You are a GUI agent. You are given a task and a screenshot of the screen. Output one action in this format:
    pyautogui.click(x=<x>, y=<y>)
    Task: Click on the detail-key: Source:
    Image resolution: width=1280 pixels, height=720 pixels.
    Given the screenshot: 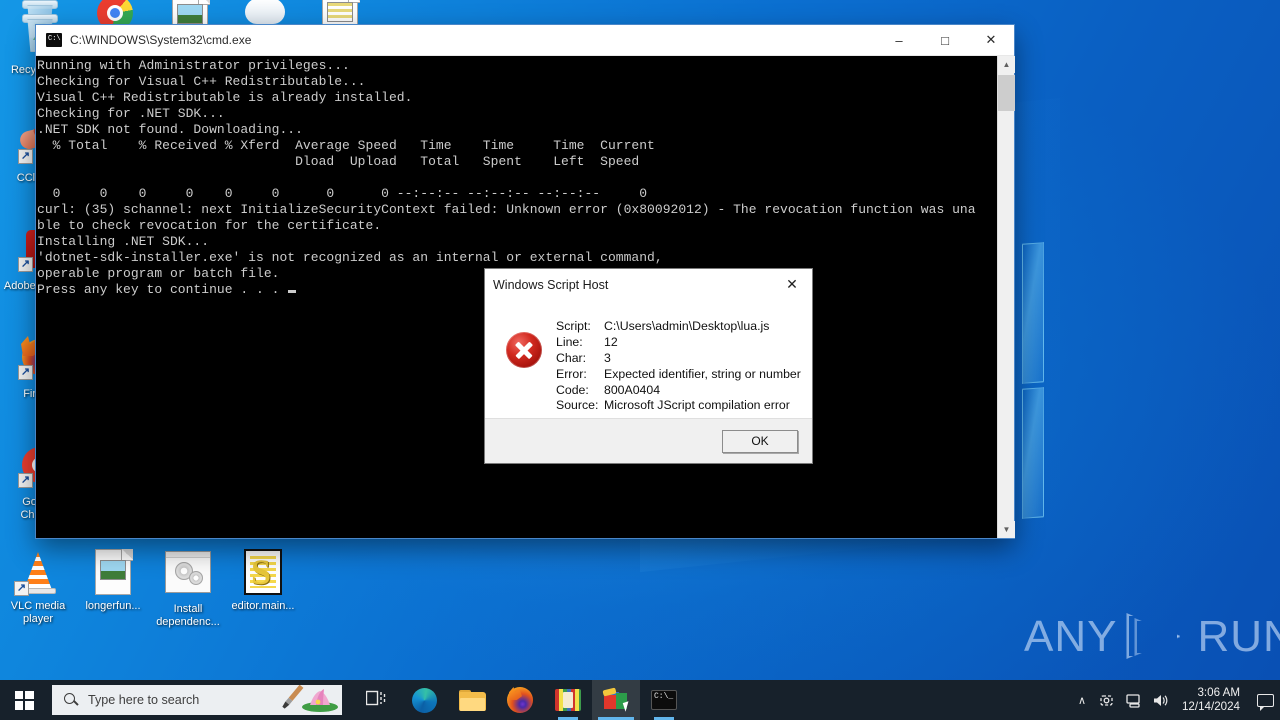 What is the action you would take?
    pyautogui.click(x=577, y=405)
    